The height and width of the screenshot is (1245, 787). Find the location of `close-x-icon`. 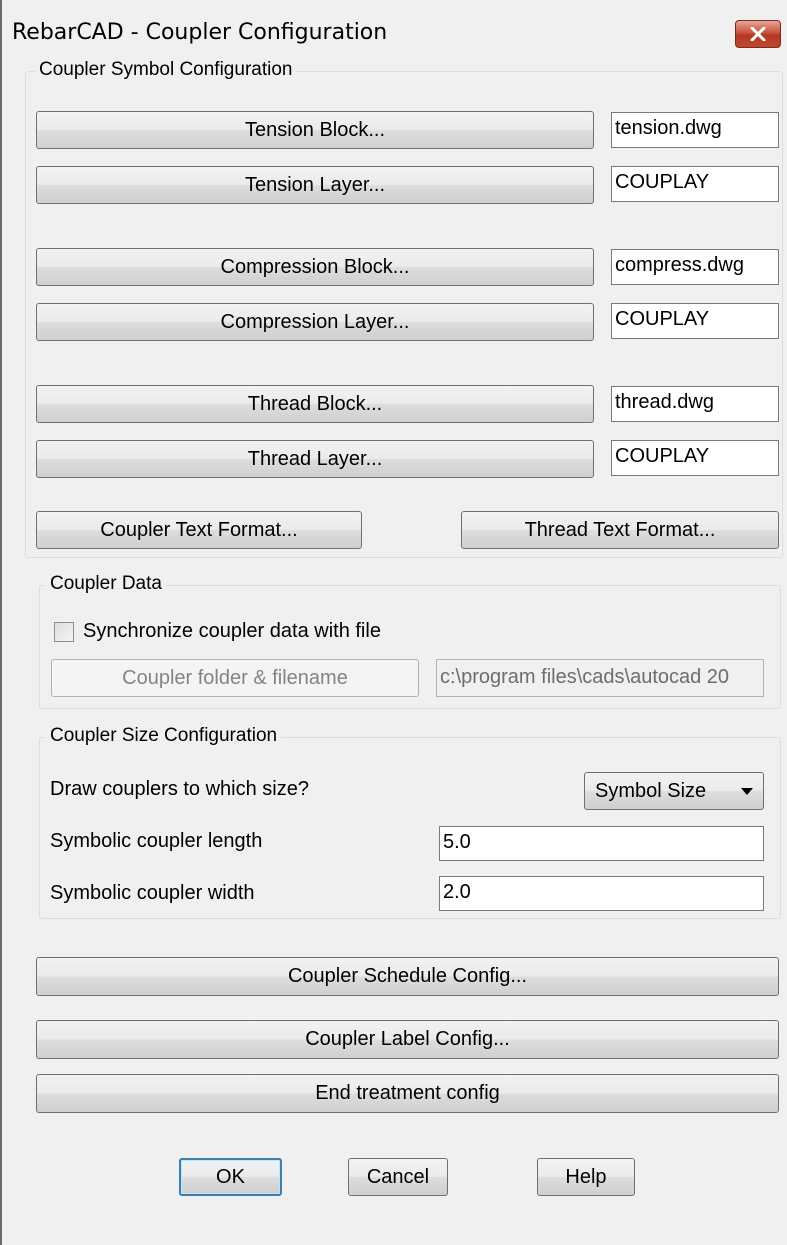

close-x-icon is located at coordinates (758, 34).